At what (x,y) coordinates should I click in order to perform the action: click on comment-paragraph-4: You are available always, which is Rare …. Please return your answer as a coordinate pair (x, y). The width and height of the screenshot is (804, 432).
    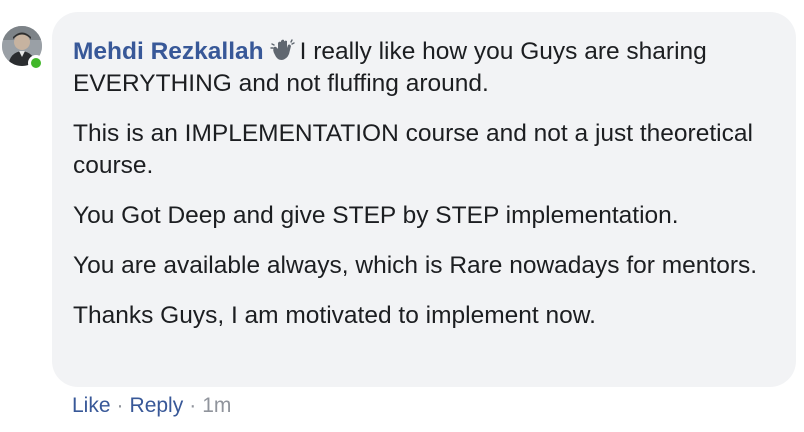
    Looking at the image, I should click on (415, 265).